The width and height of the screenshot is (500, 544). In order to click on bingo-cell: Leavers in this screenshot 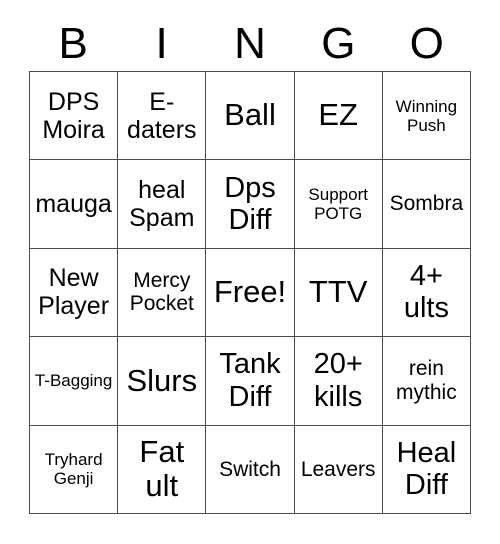, I will do `click(338, 469)`.